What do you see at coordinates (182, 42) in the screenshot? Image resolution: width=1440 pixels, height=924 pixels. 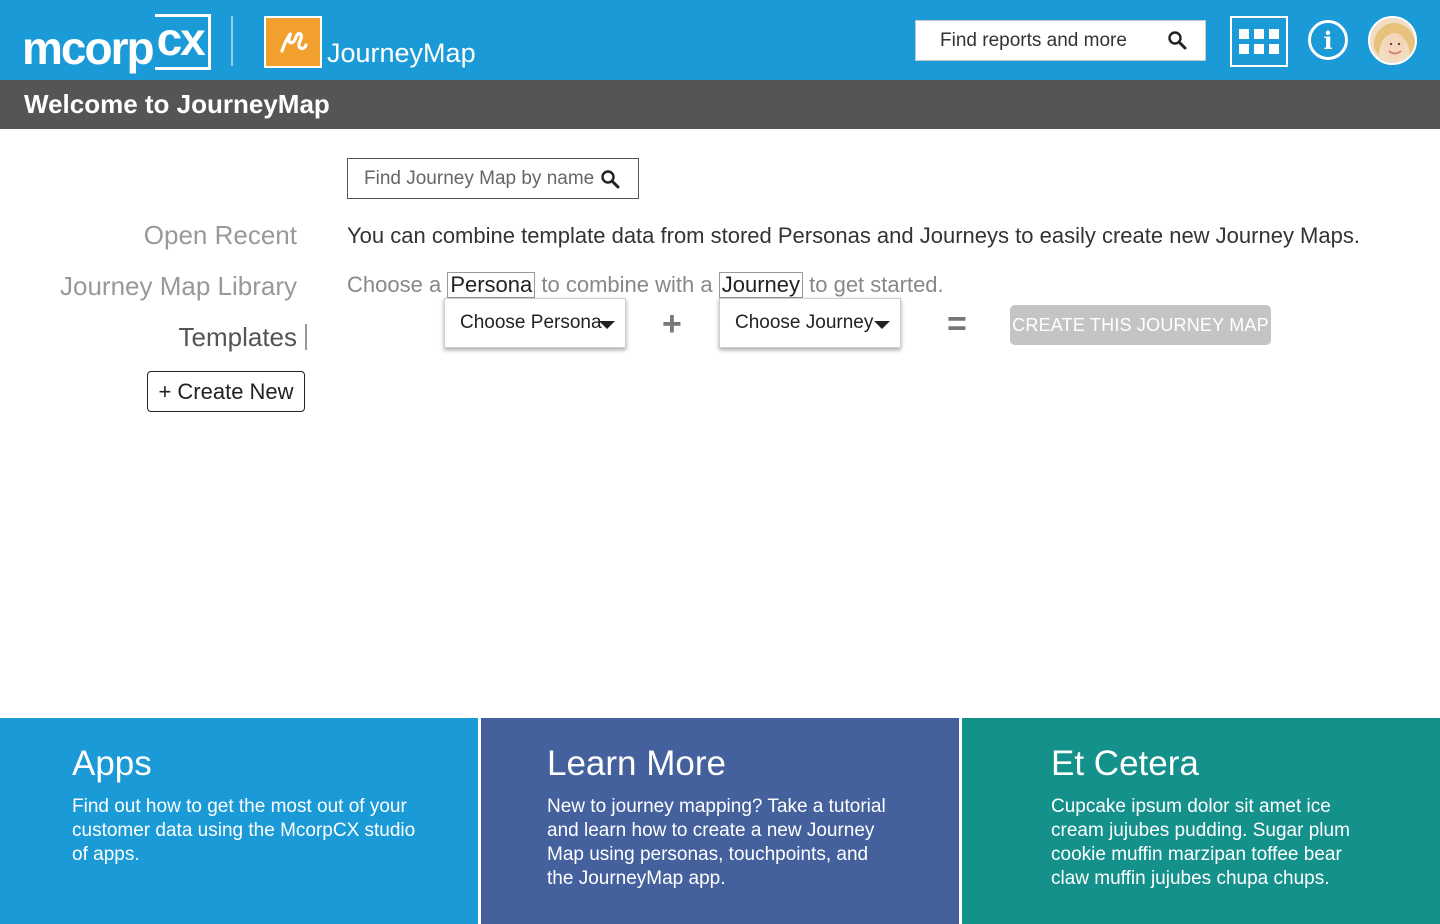 I see `logo-cx-mark: cx` at bounding box center [182, 42].